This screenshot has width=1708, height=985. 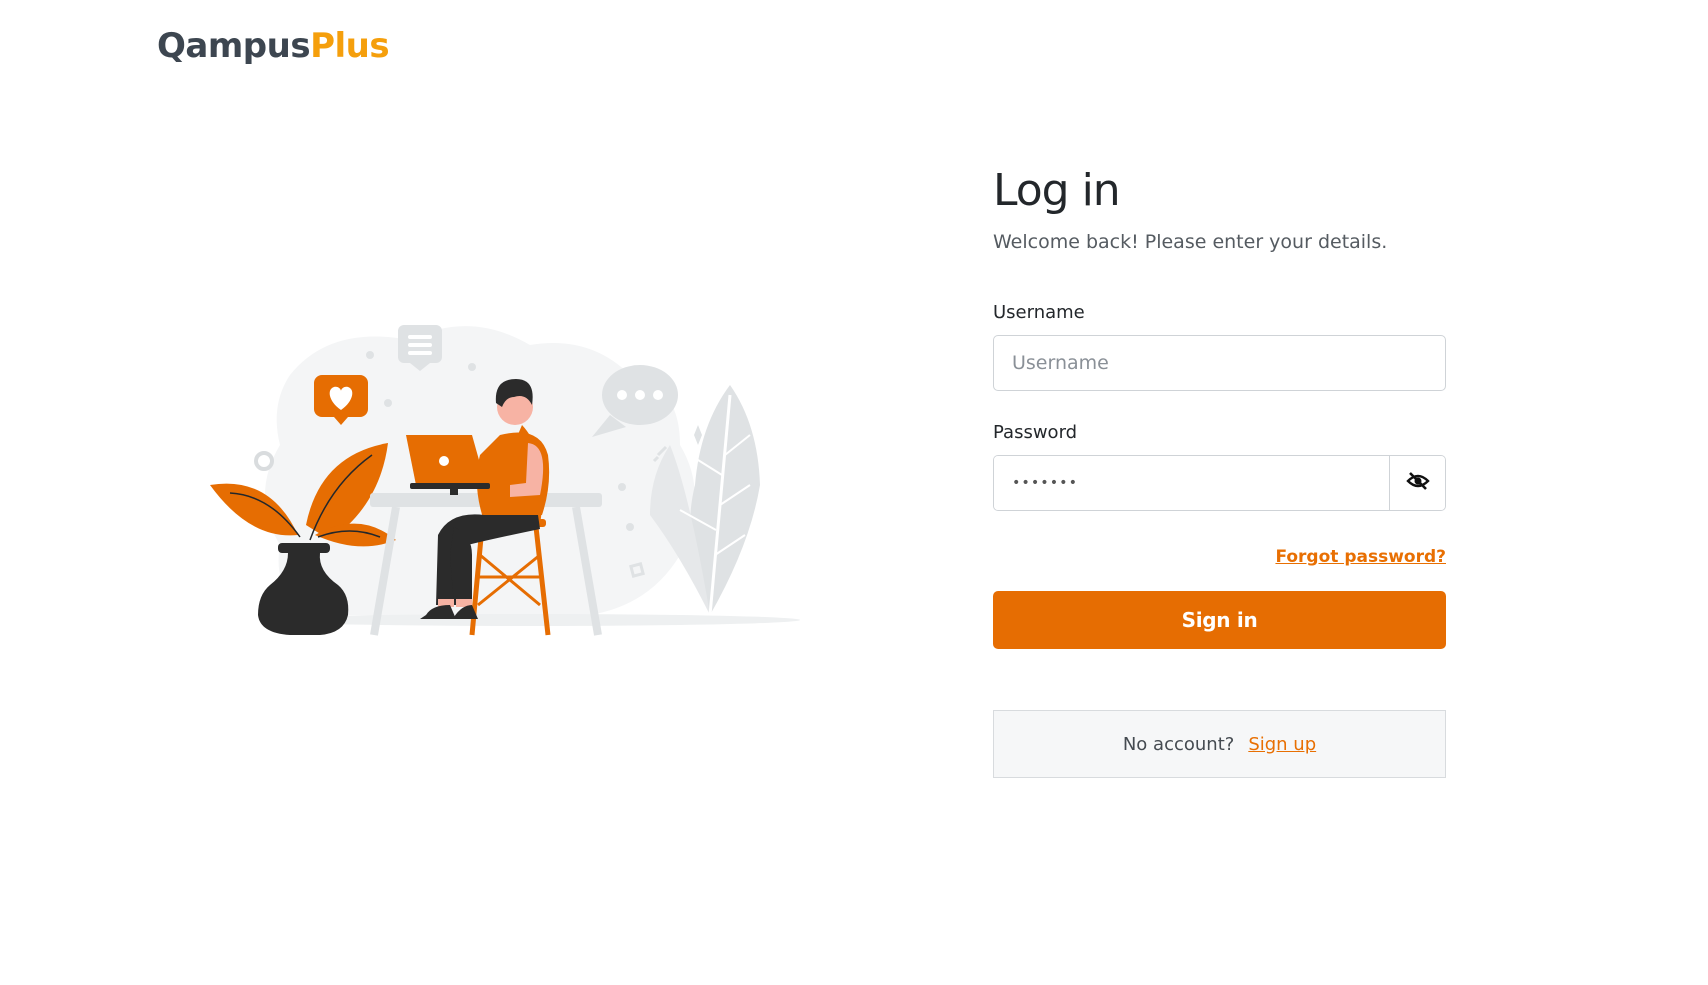 What do you see at coordinates (1190, 242) in the screenshot?
I see `page-subtitle: Welcome back! Please enter your details.` at bounding box center [1190, 242].